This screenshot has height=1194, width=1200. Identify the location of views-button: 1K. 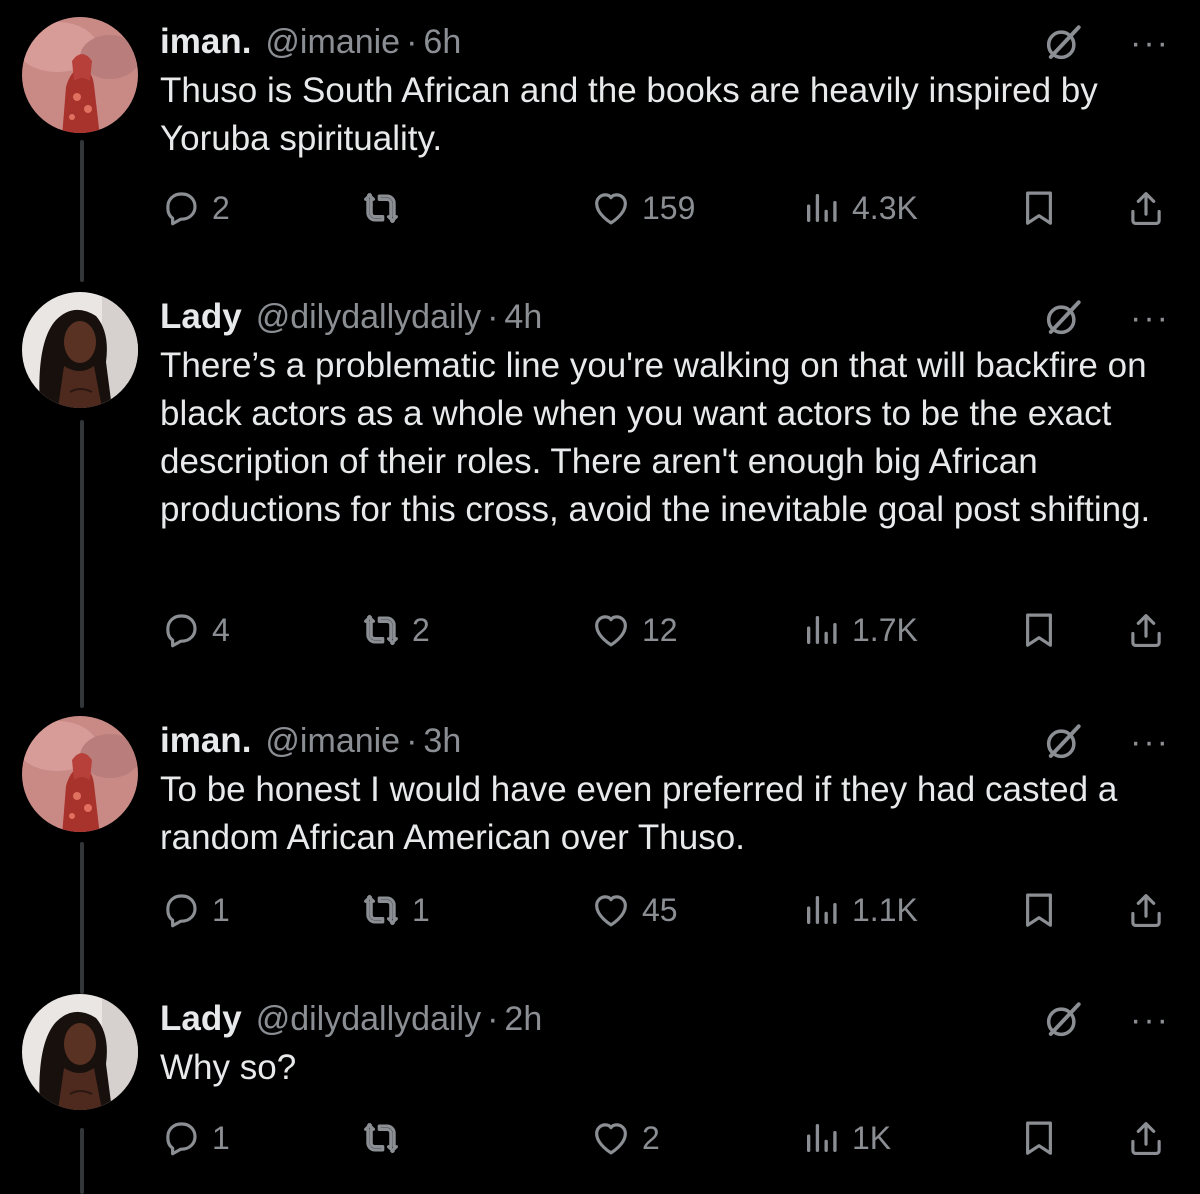
(845, 1138).